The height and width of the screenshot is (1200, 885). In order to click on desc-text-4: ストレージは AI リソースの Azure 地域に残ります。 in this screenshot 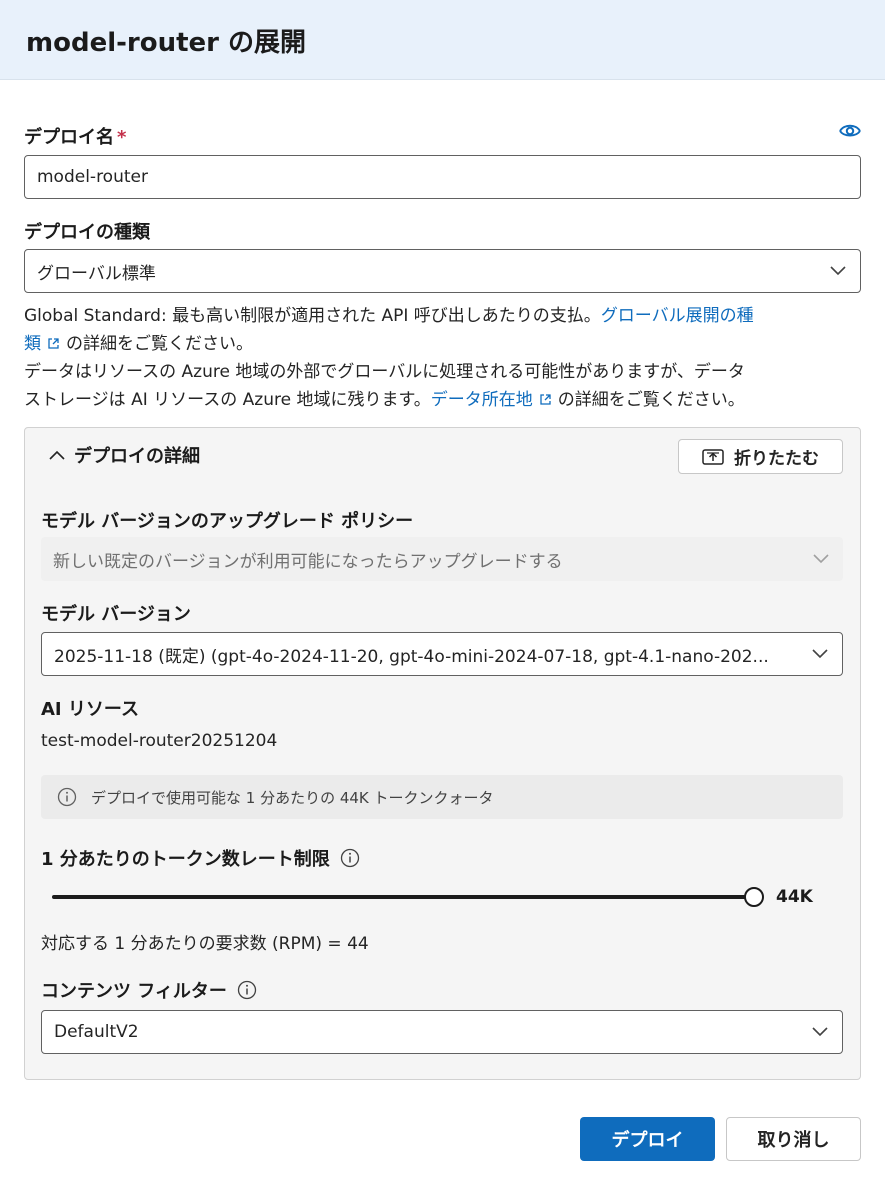, I will do `click(227, 400)`.